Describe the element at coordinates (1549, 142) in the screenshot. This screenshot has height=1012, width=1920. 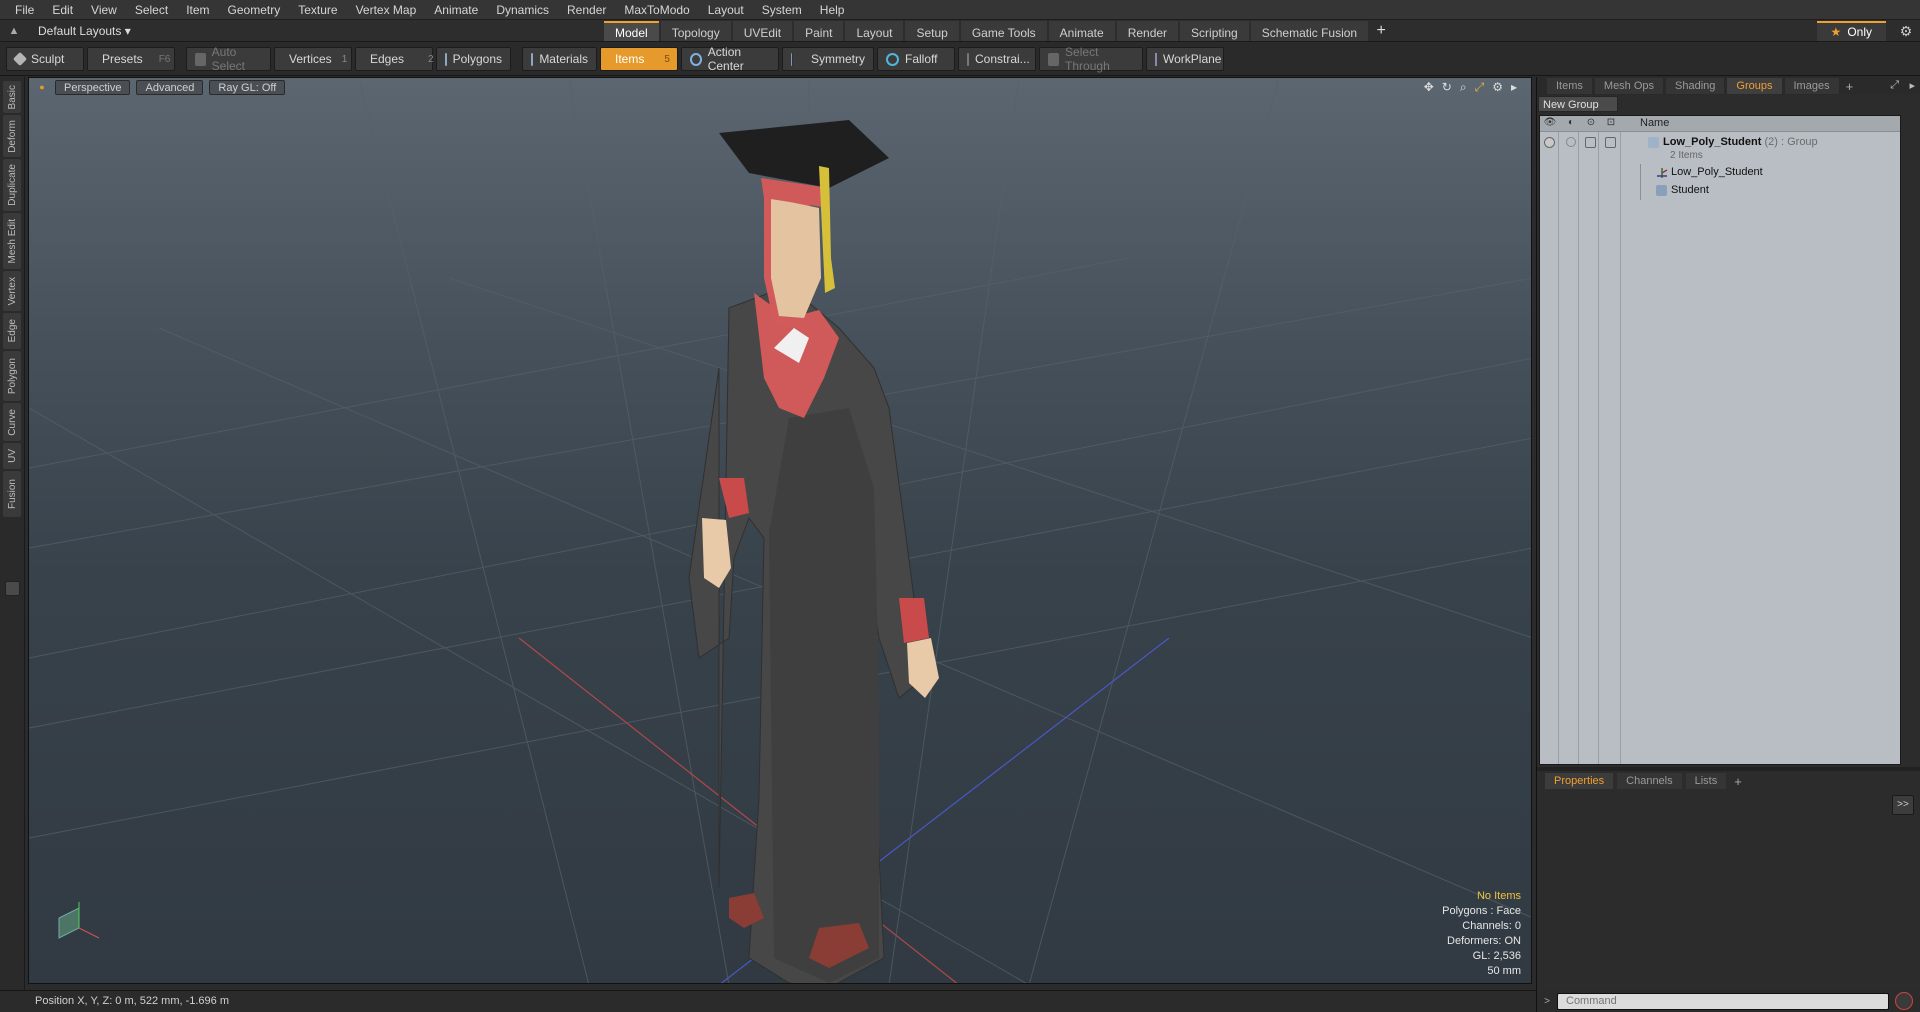
I see `visibility-eye-icon` at that location.